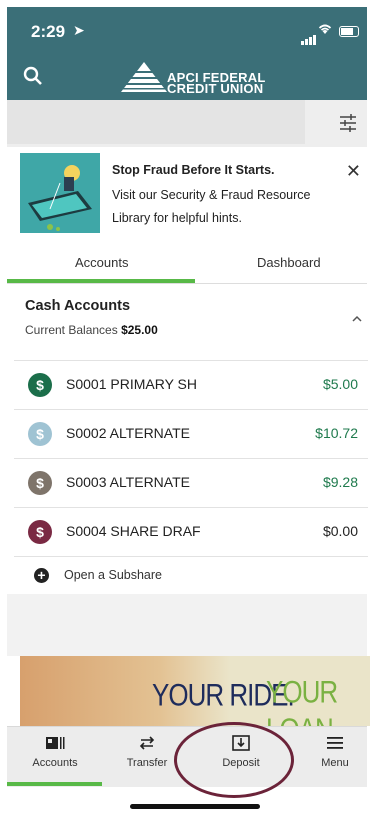 The height and width of the screenshot is (813, 374). I want to click on menu-icon, so click(335, 743).